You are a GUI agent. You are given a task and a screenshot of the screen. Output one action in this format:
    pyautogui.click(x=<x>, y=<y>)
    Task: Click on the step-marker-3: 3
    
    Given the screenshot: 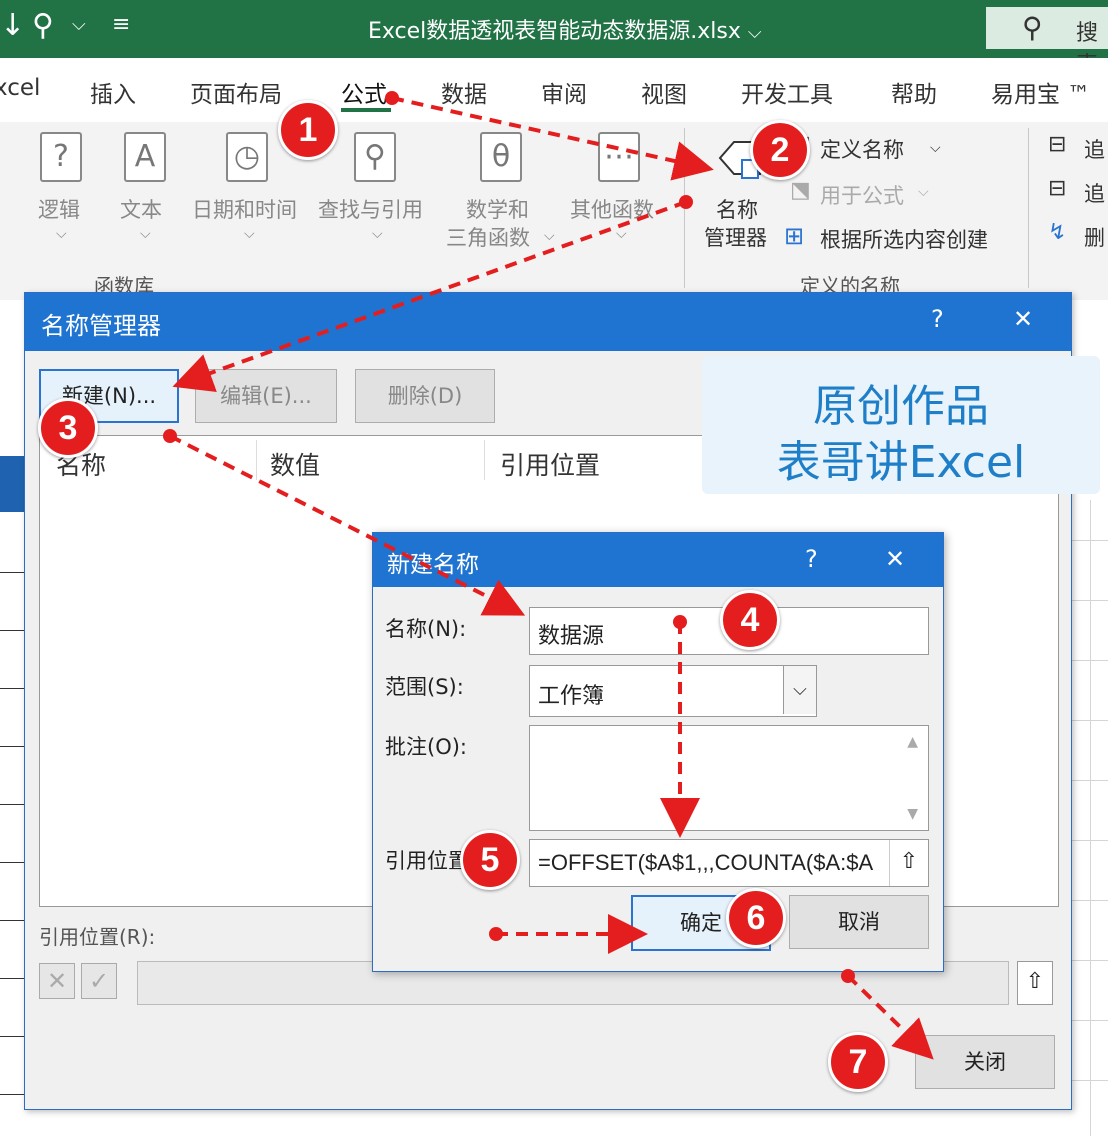 What is the action you would take?
    pyautogui.click(x=68, y=428)
    